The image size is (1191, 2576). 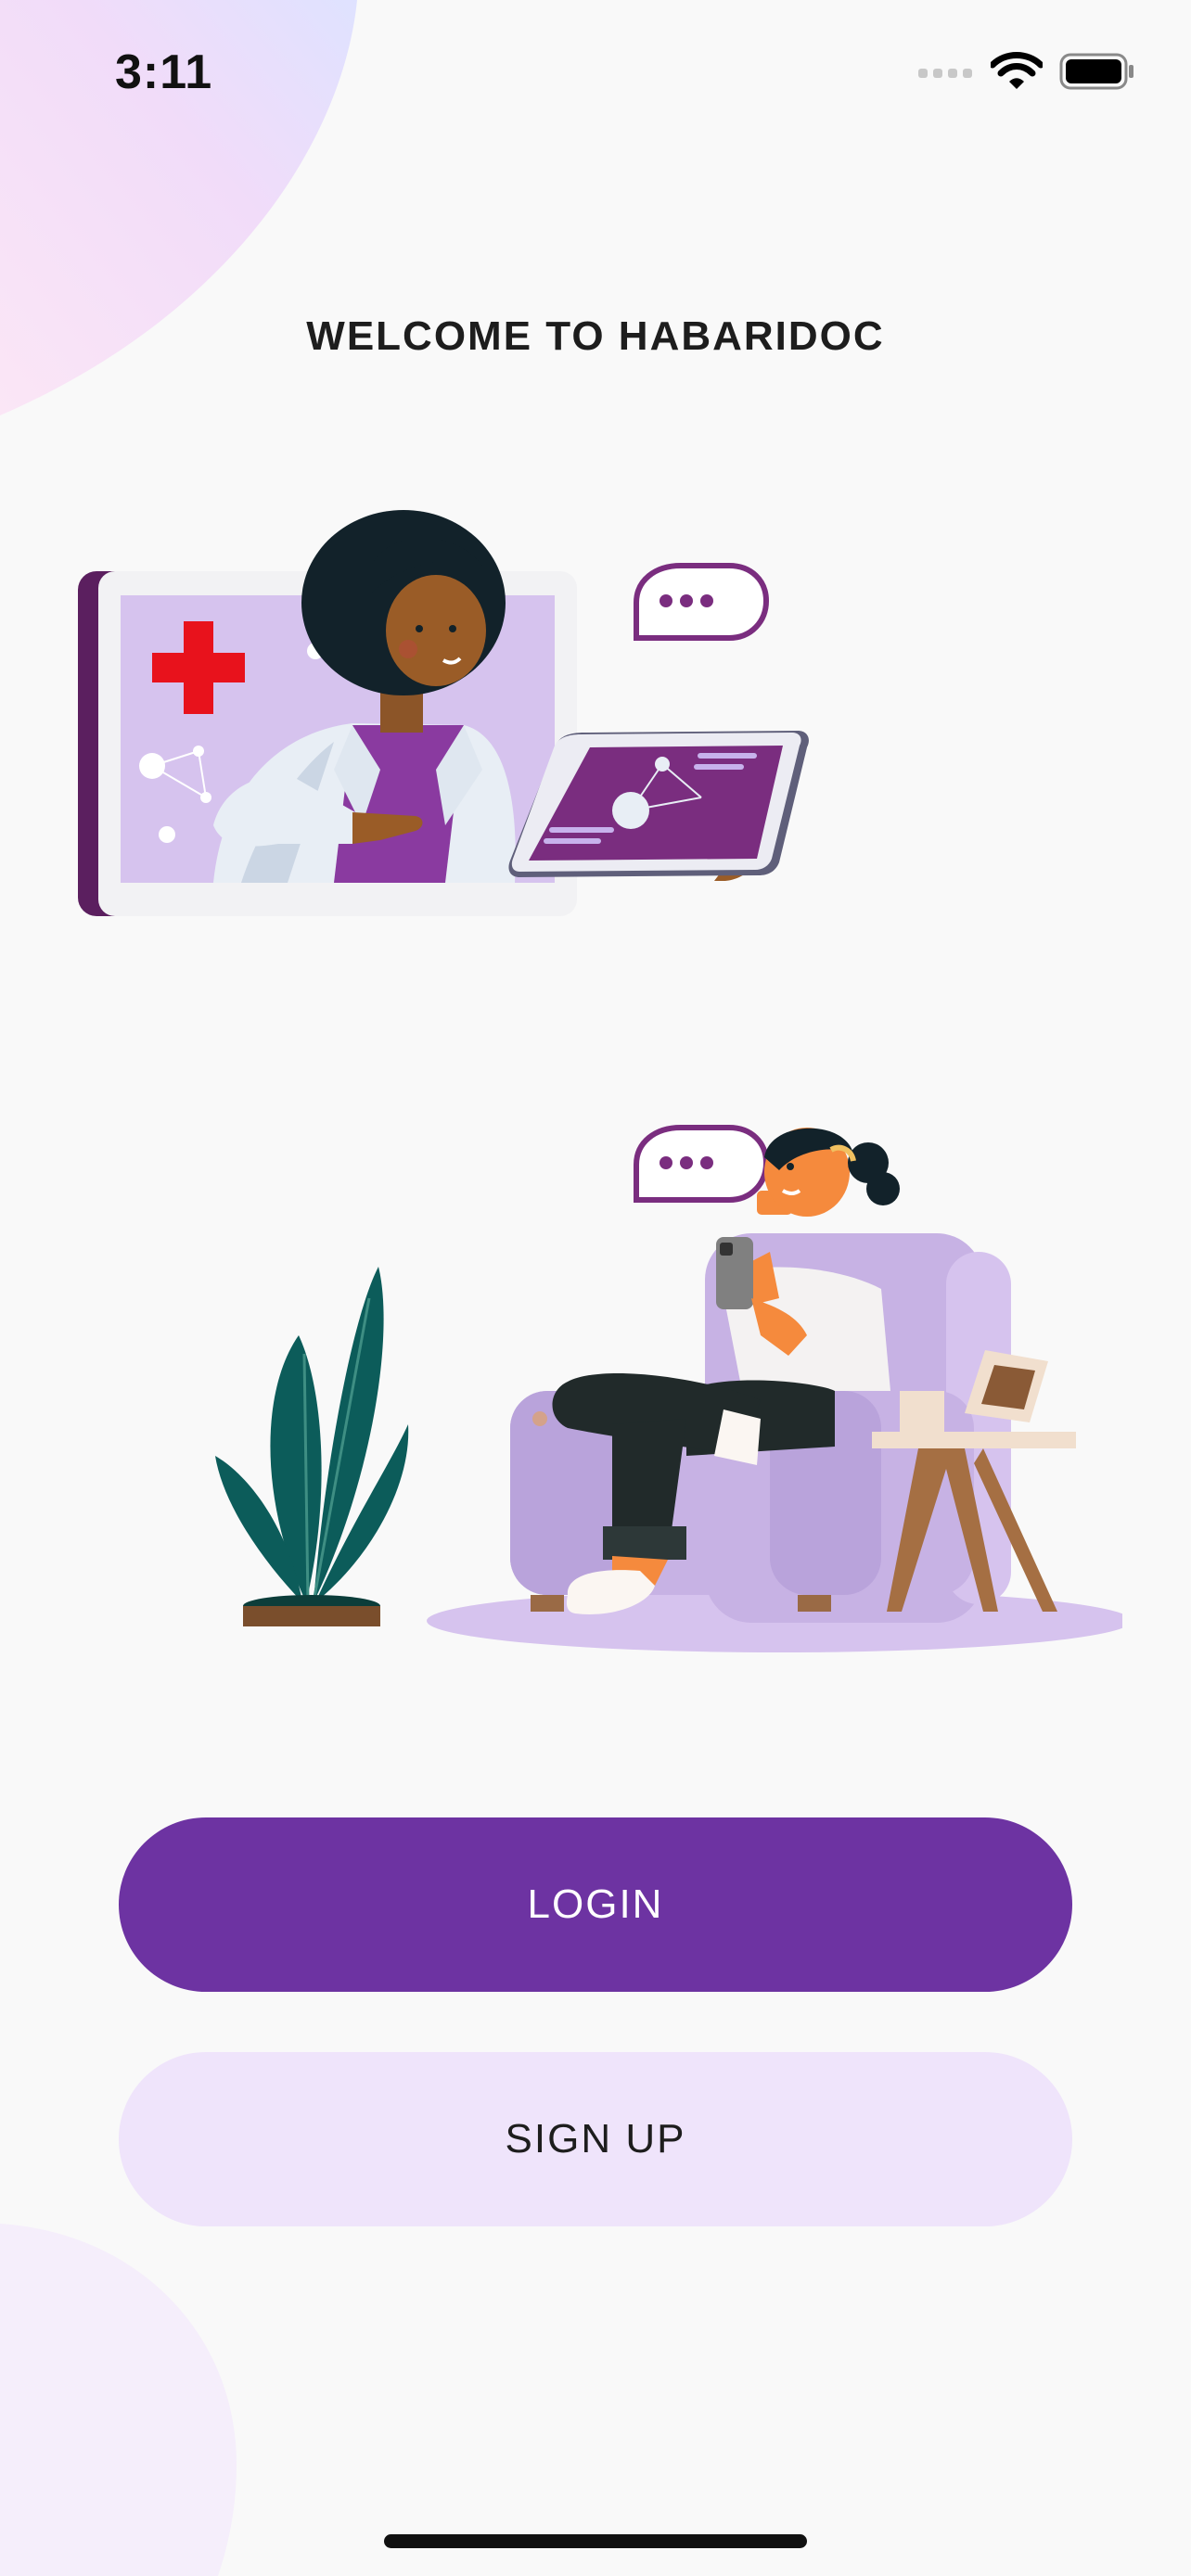 I want to click on status-icons, so click(x=1026, y=71).